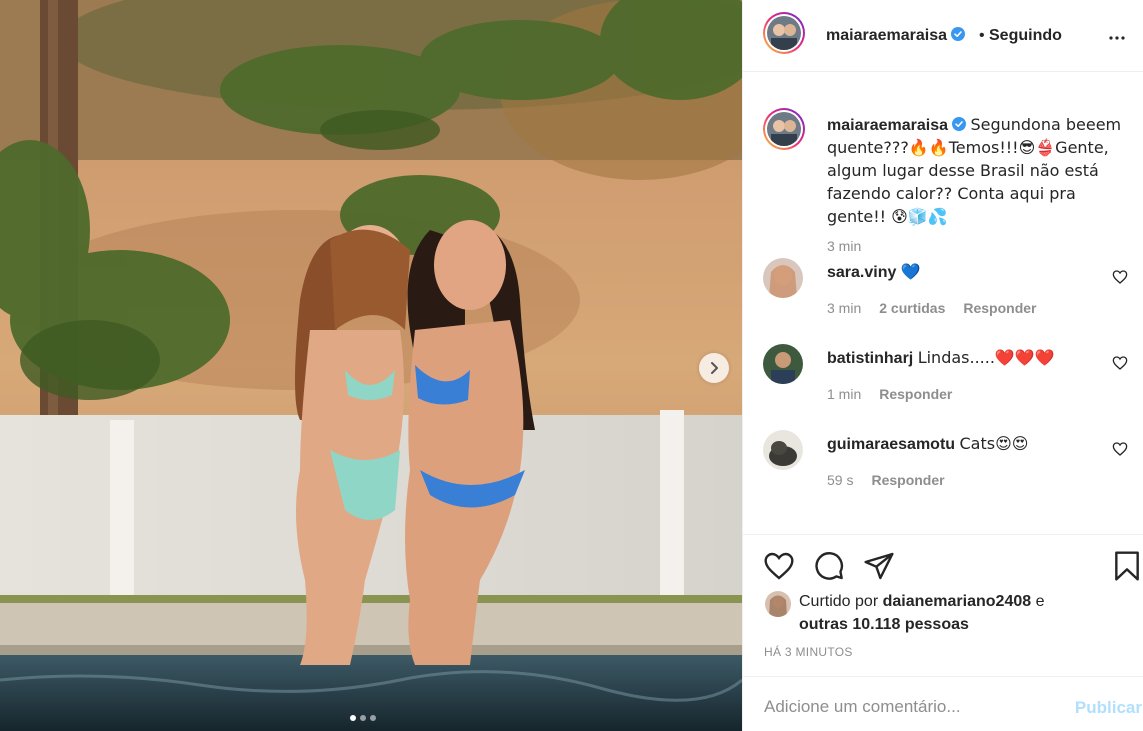  What do you see at coordinates (1127, 566) in the screenshot?
I see `bookmark-icon` at bounding box center [1127, 566].